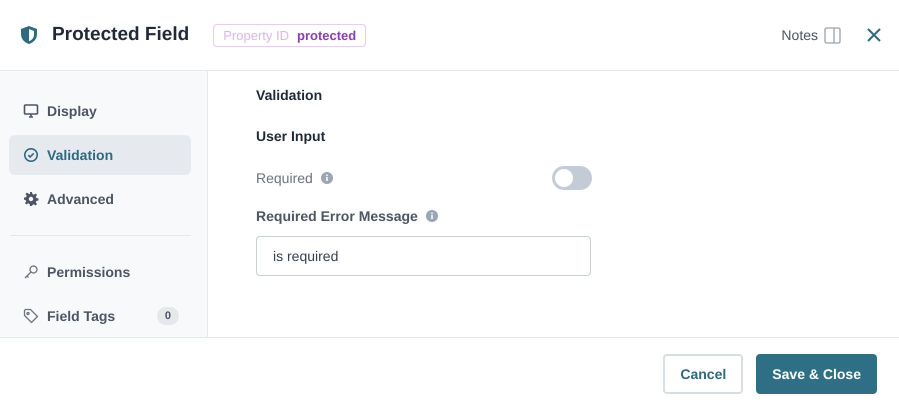 Image resolution: width=899 pixels, height=405 pixels. I want to click on required-label: Required, so click(284, 178).